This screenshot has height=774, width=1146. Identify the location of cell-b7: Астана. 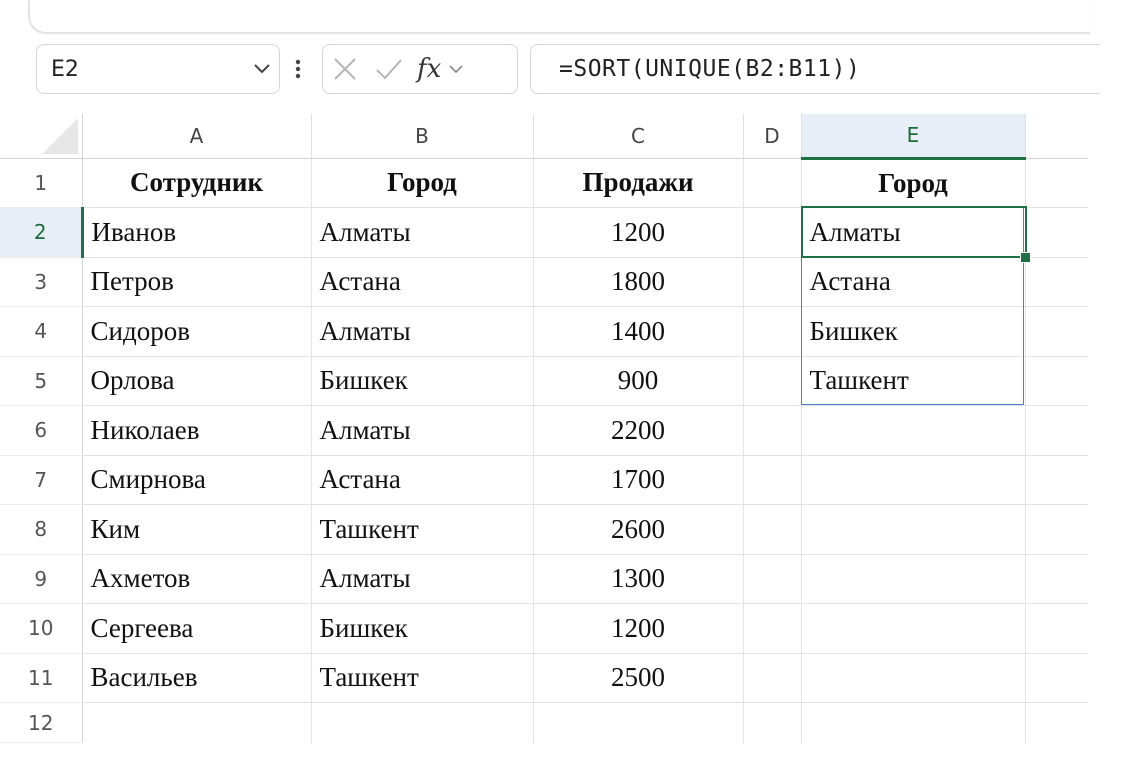
(422, 480).